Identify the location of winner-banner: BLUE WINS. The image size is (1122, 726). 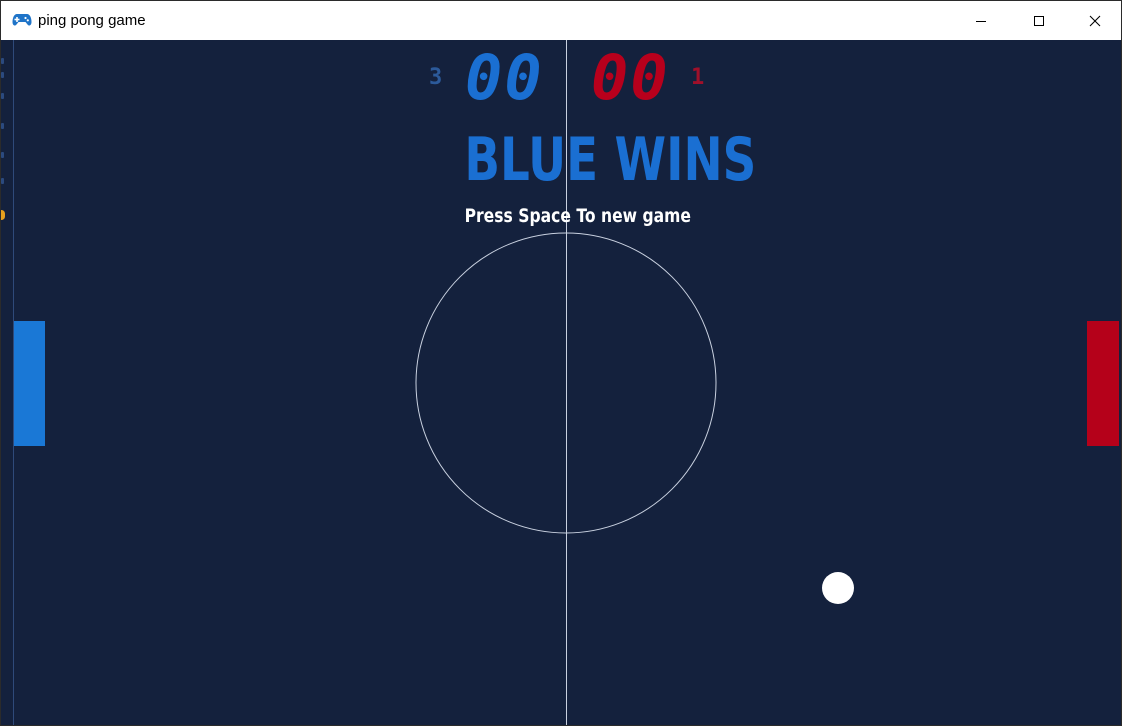
(610, 160).